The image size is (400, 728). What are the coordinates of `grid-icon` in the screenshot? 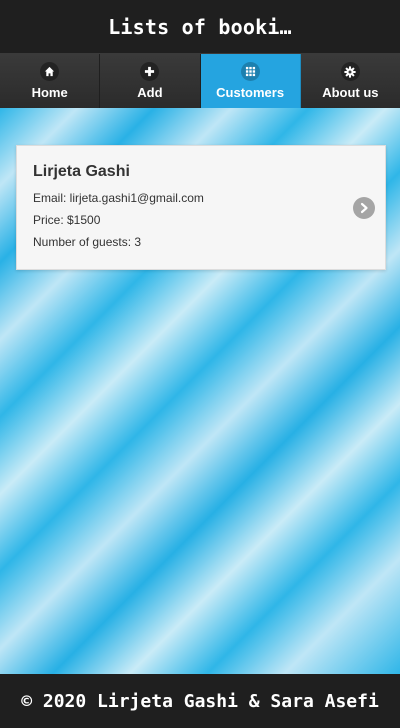 It's located at (250, 71).